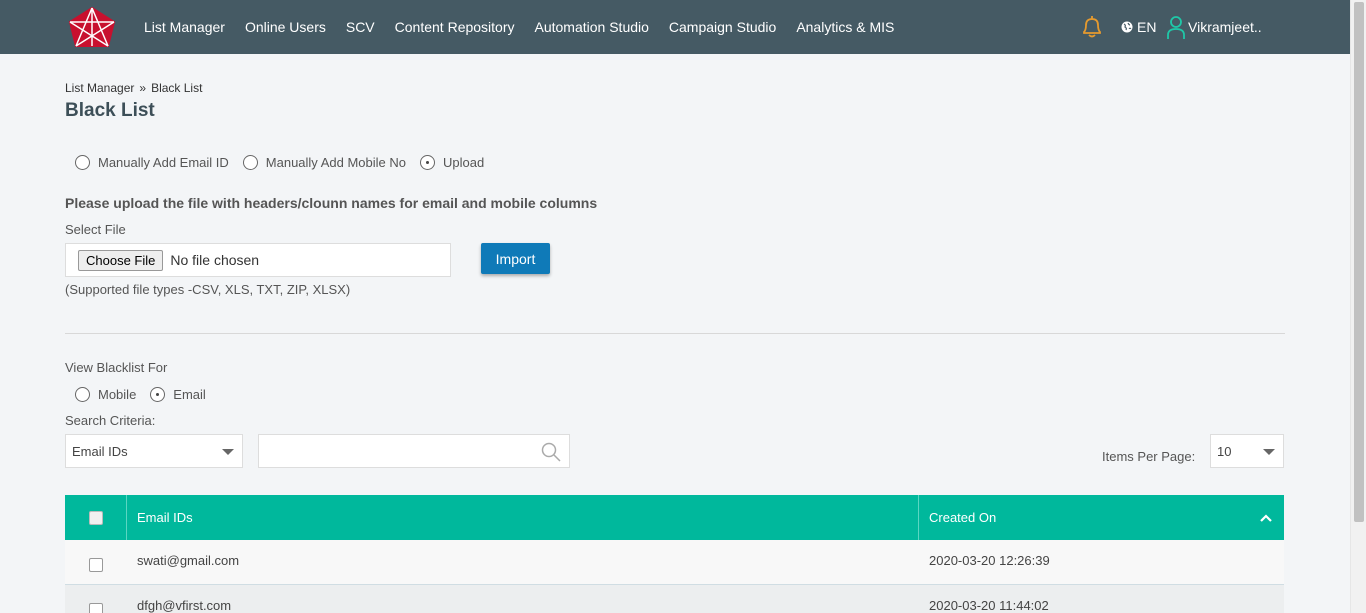 The image size is (1366, 613). Describe the element at coordinates (100, 451) in the screenshot. I see `search-criteria-value: Email IDs` at that location.